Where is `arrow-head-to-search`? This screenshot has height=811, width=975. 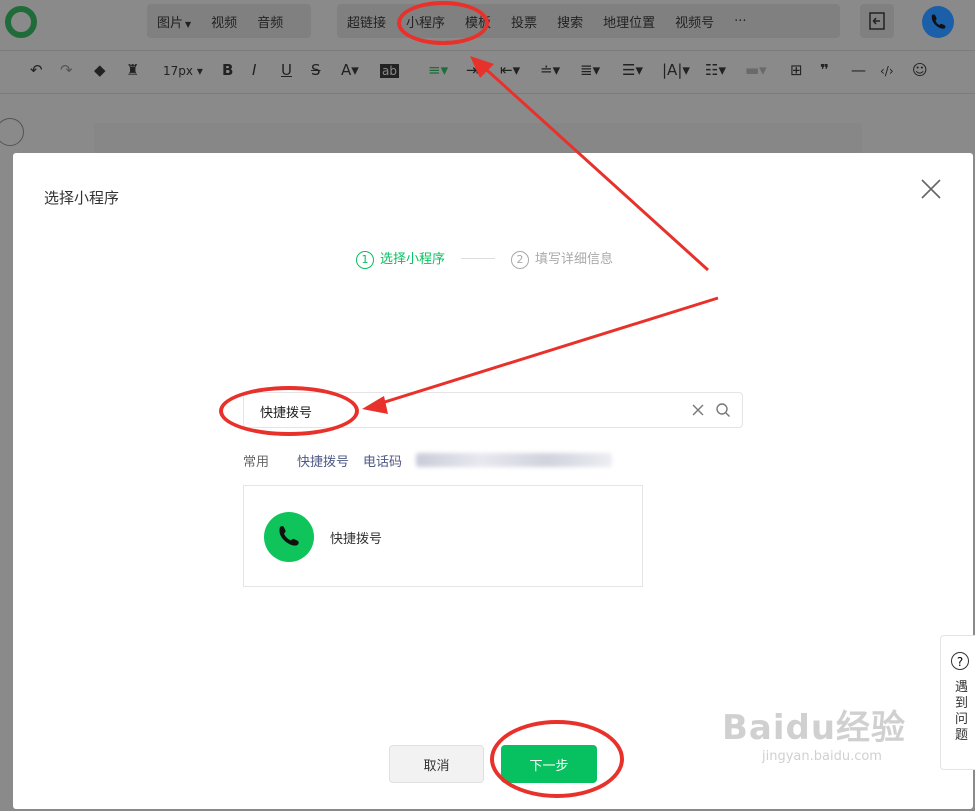
arrow-head-to-search is located at coordinates (375, 405).